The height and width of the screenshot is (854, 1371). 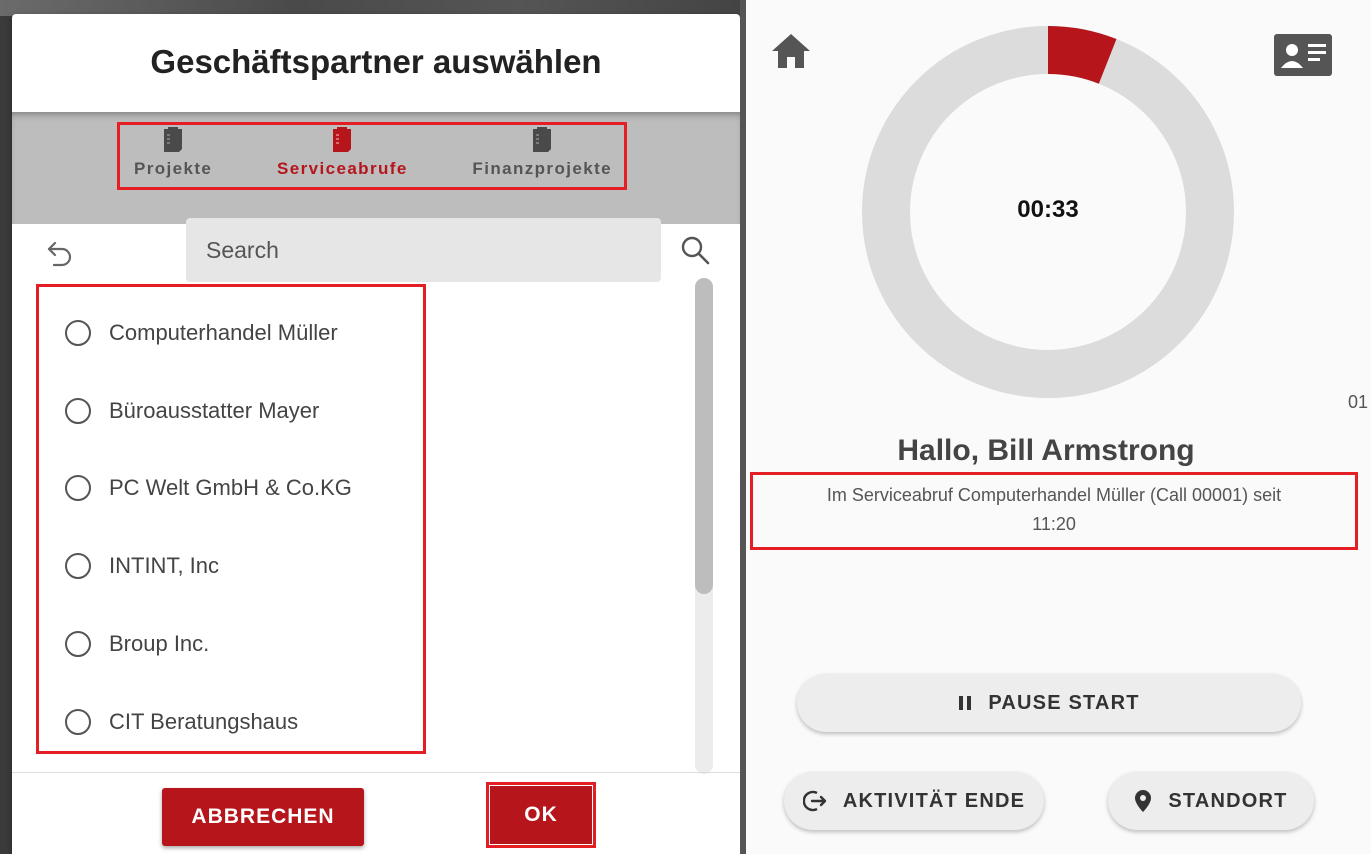 I want to click on home-button, so click(x=791, y=51).